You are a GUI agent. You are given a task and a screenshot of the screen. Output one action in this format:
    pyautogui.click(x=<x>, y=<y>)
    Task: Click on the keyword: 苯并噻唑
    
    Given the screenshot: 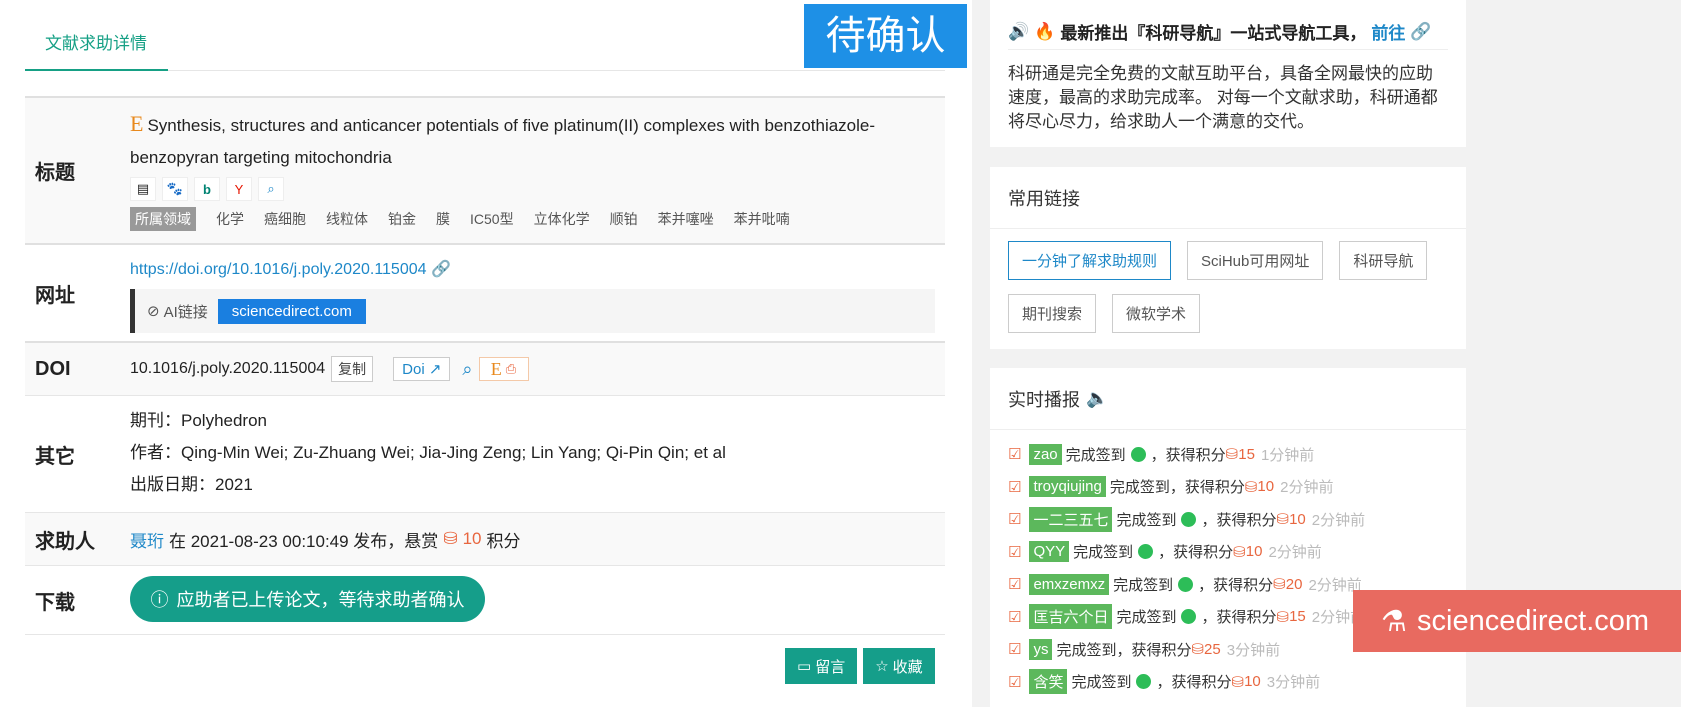 What is the action you would take?
    pyautogui.click(x=686, y=219)
    